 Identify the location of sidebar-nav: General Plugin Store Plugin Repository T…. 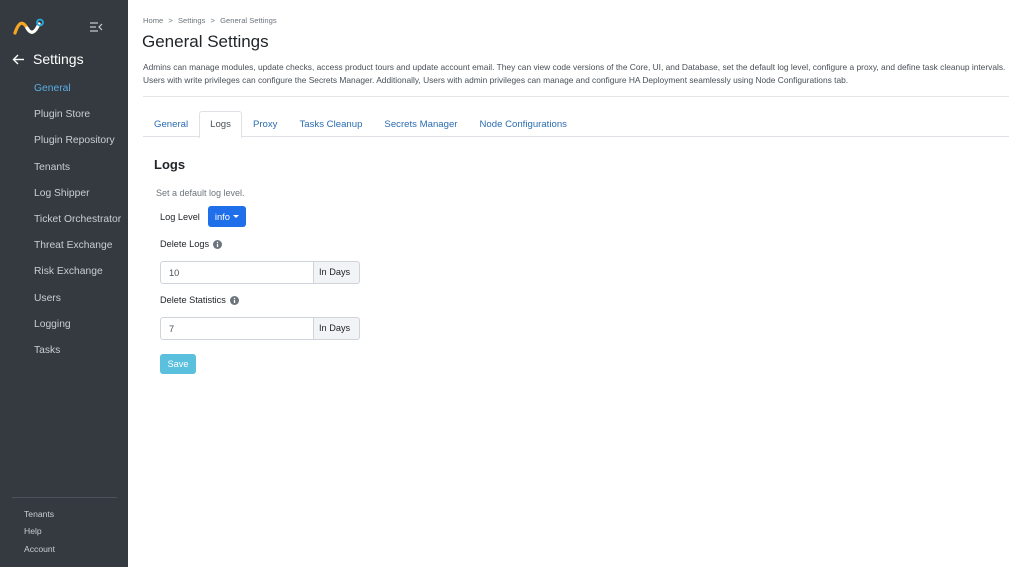
(64, 220).